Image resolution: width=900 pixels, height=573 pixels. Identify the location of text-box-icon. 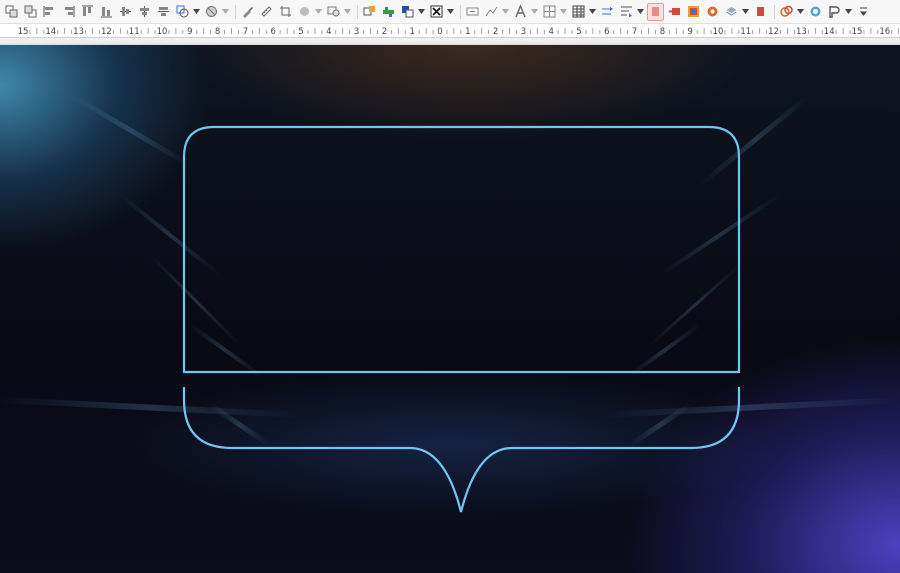
(436, 12).